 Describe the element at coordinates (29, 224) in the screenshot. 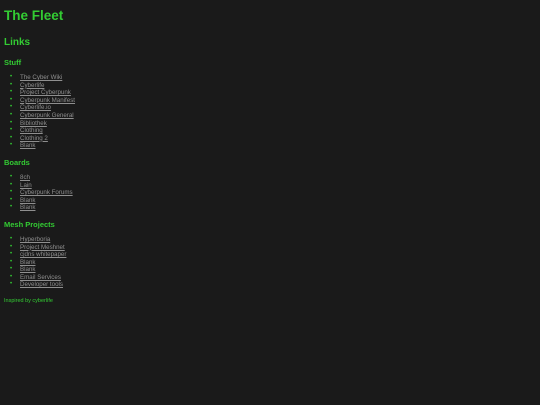

I see `section-heading-mesh-projects: Mesh Projects` at that location.